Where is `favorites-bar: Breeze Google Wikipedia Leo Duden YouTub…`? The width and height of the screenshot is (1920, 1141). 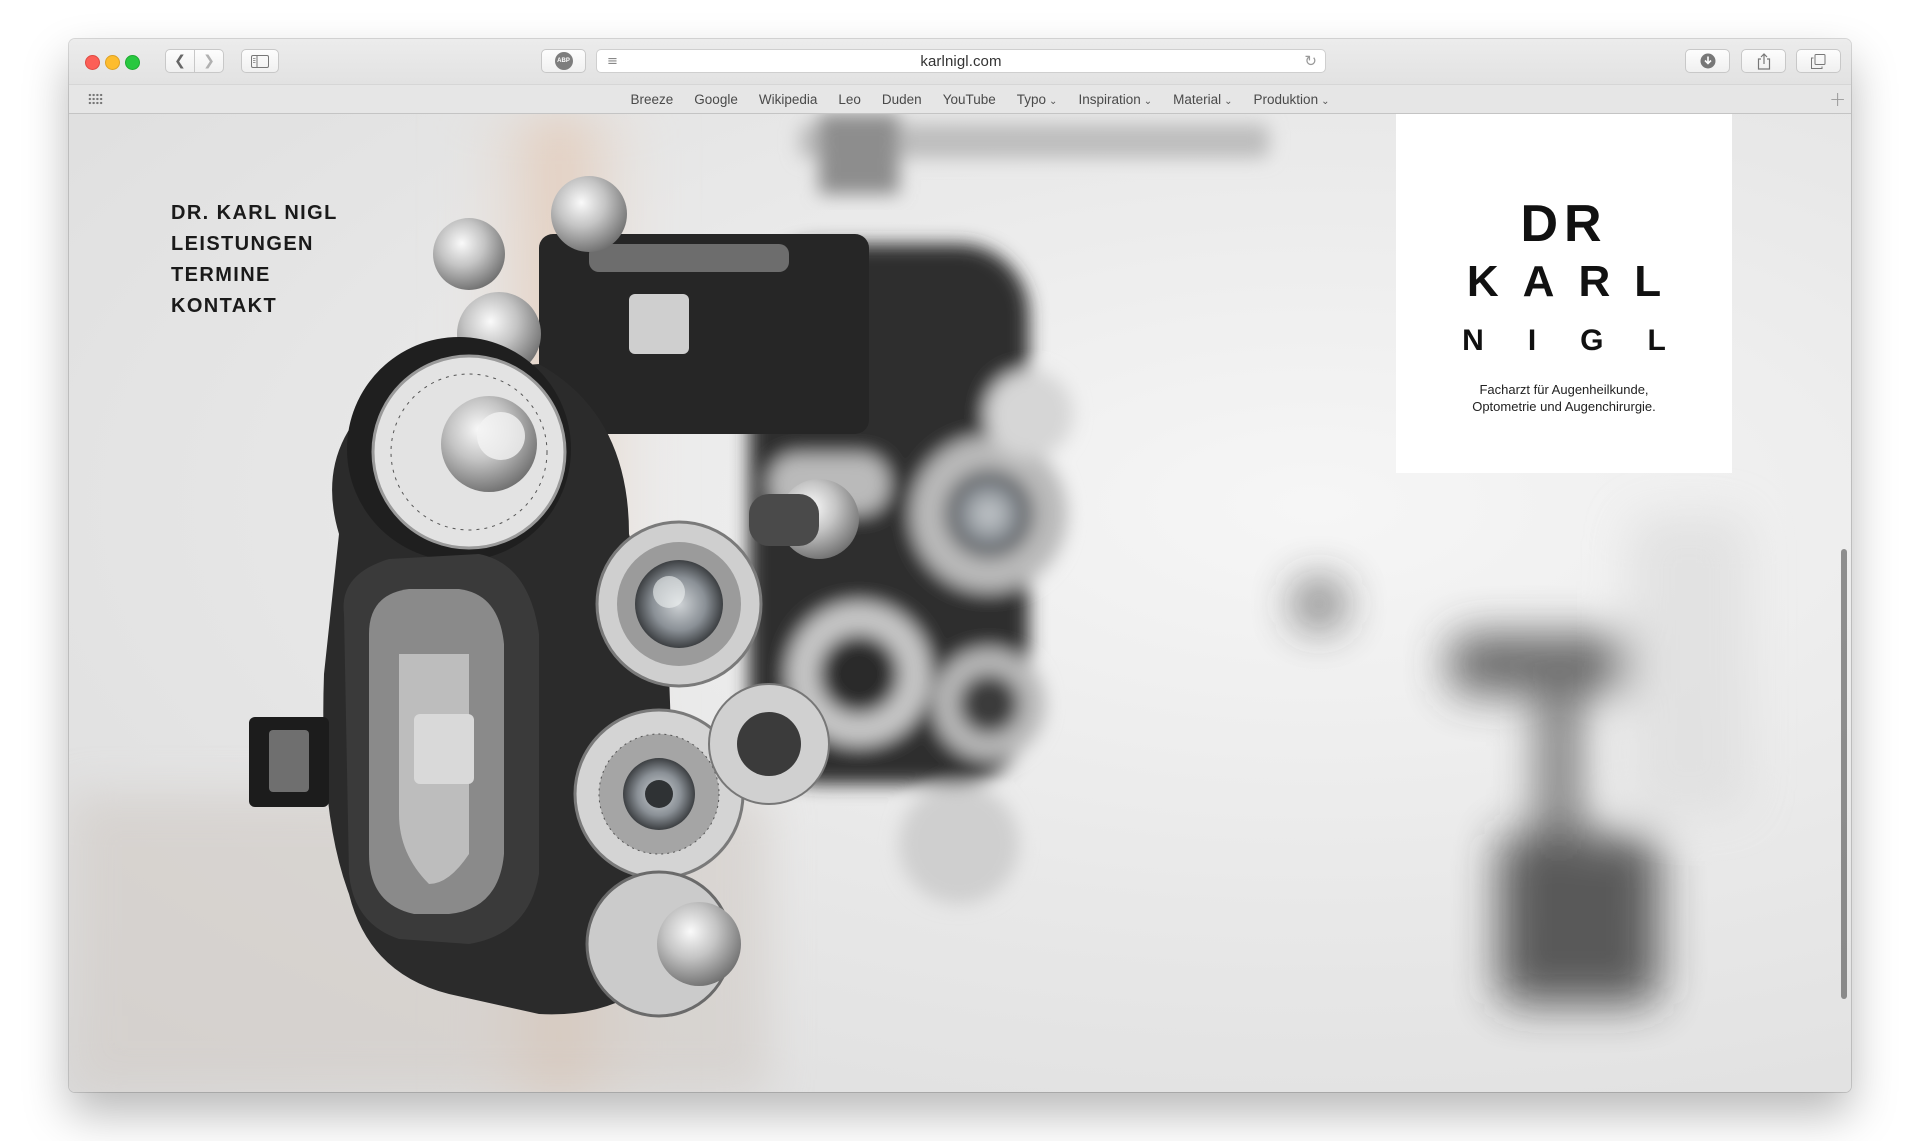 favorites-bar: Breeze Google Wikipedia Leo Duden YouTub… is located at coordinates (960, 99).